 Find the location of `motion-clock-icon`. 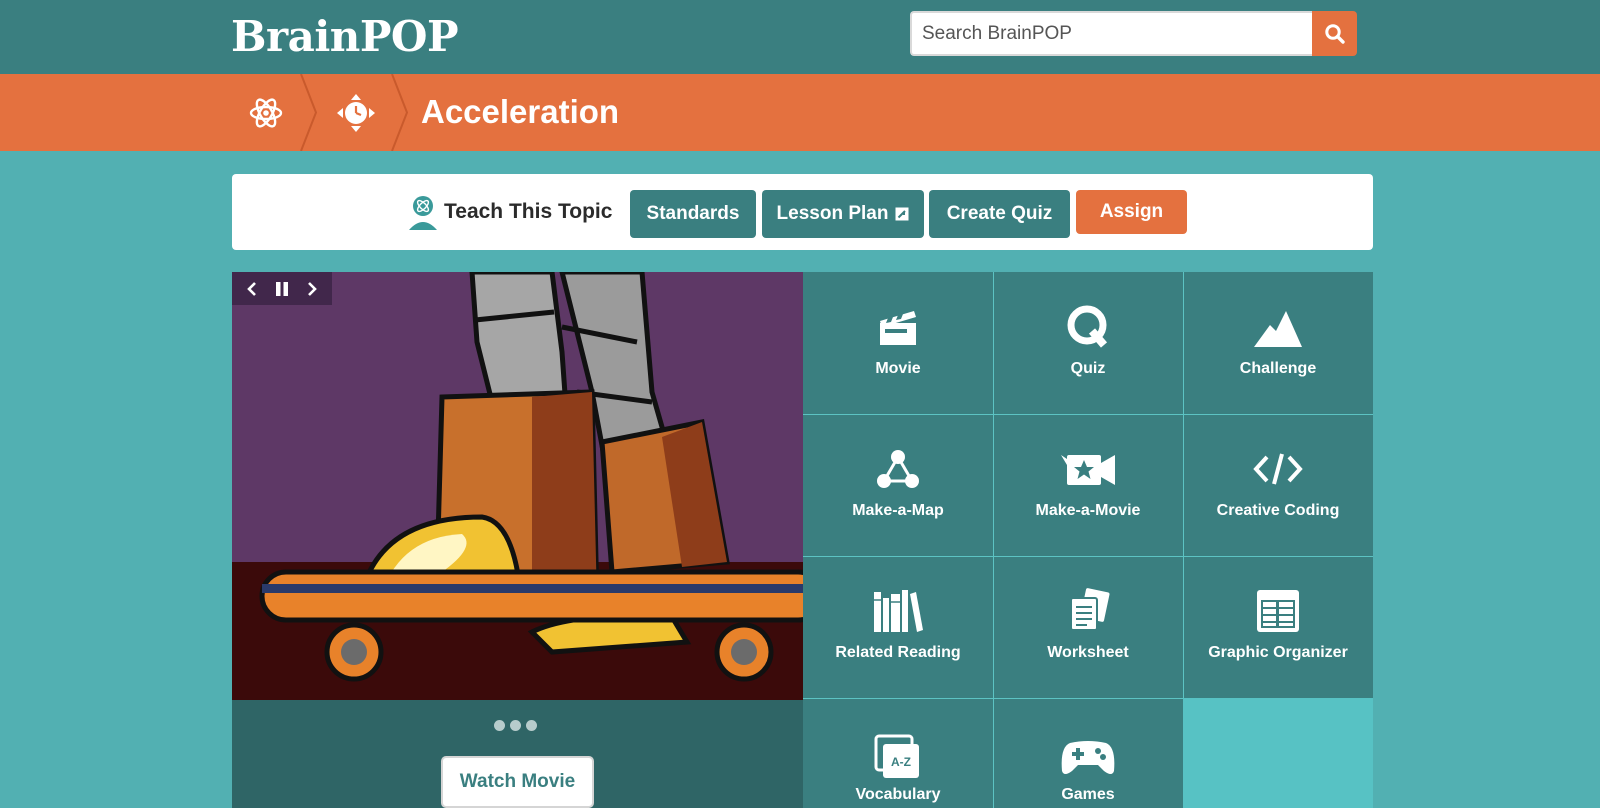

motion-clock-icon is located at coordinates (356, 112).